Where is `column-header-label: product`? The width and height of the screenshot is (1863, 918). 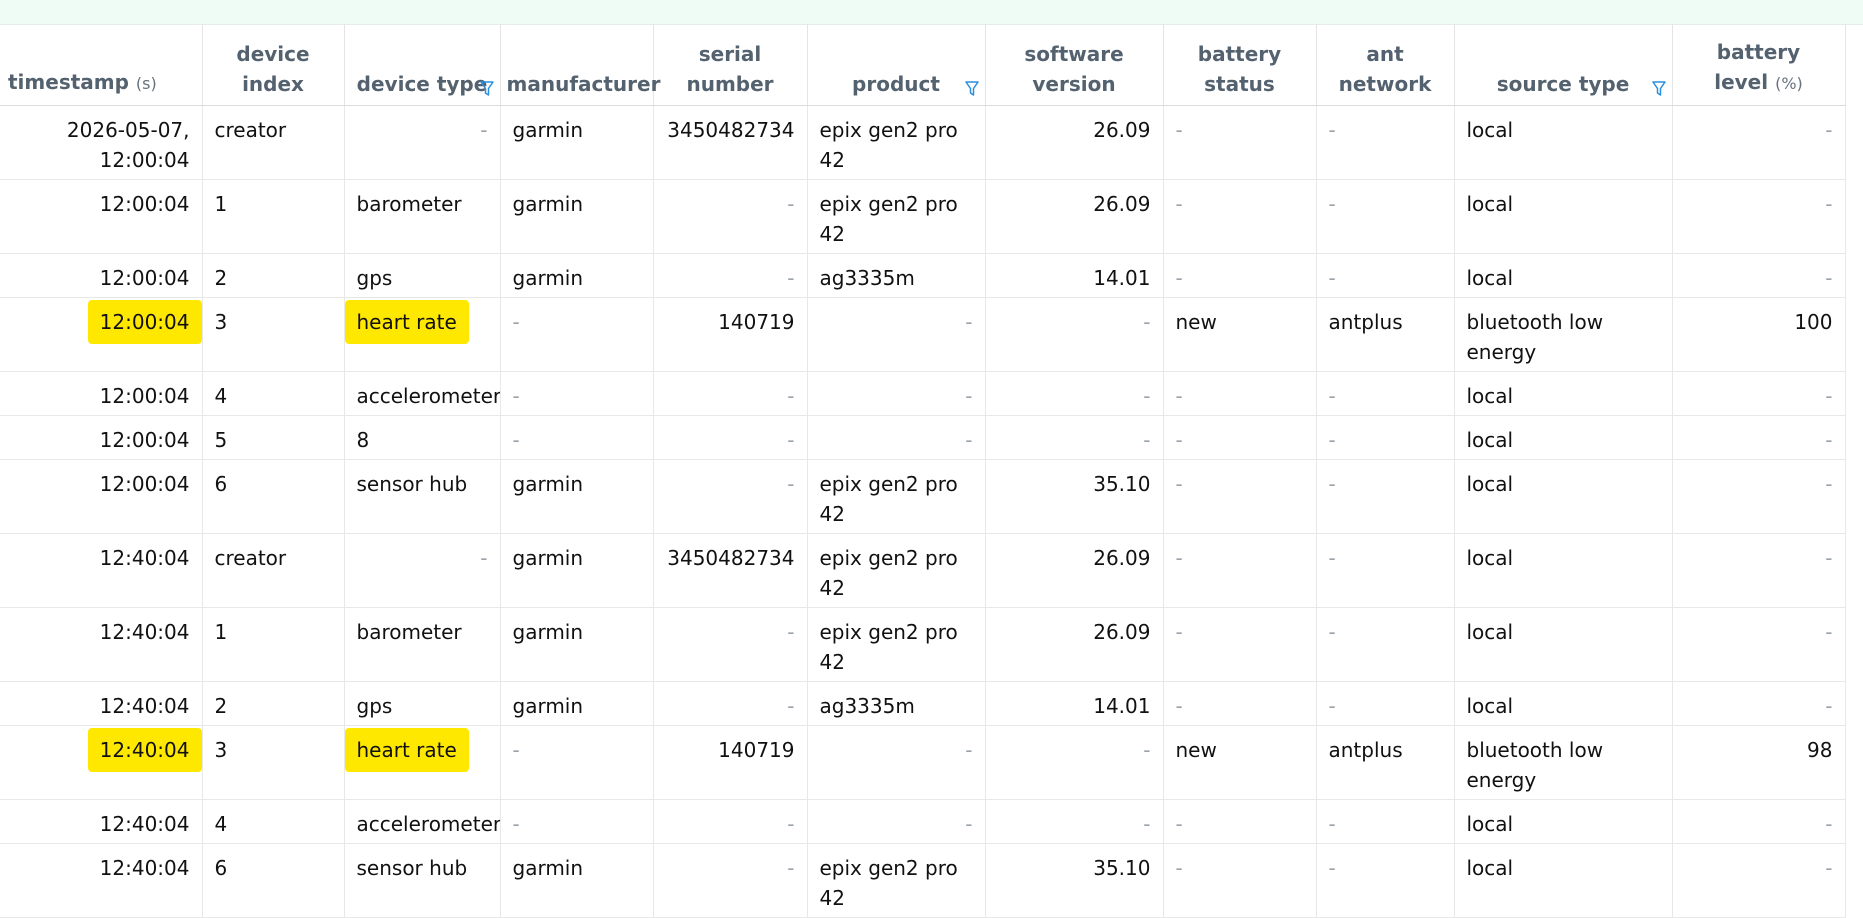
column-header-label: product is located at coordinates (896, 84).